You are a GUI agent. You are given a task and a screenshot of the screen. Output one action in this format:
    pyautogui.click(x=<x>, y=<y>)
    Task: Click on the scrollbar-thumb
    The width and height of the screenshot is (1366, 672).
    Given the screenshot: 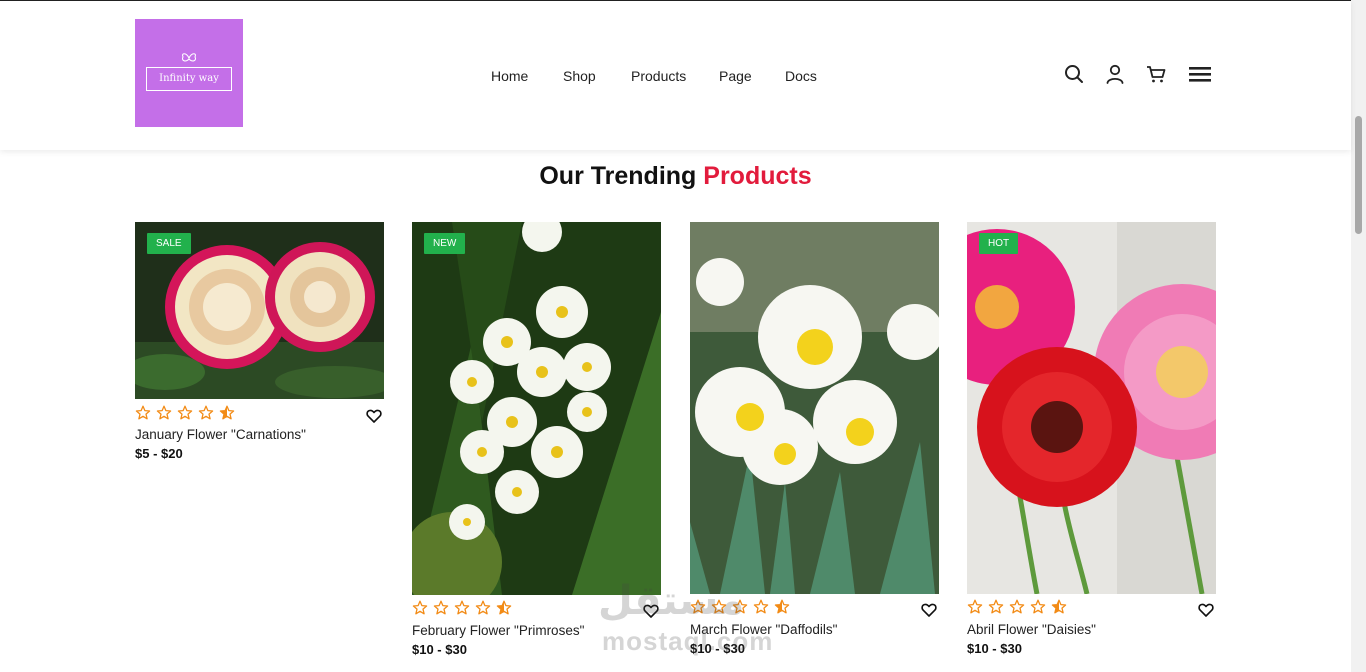 What is the action you would take?
    pyautogui.click(x=1358, y=175)
    